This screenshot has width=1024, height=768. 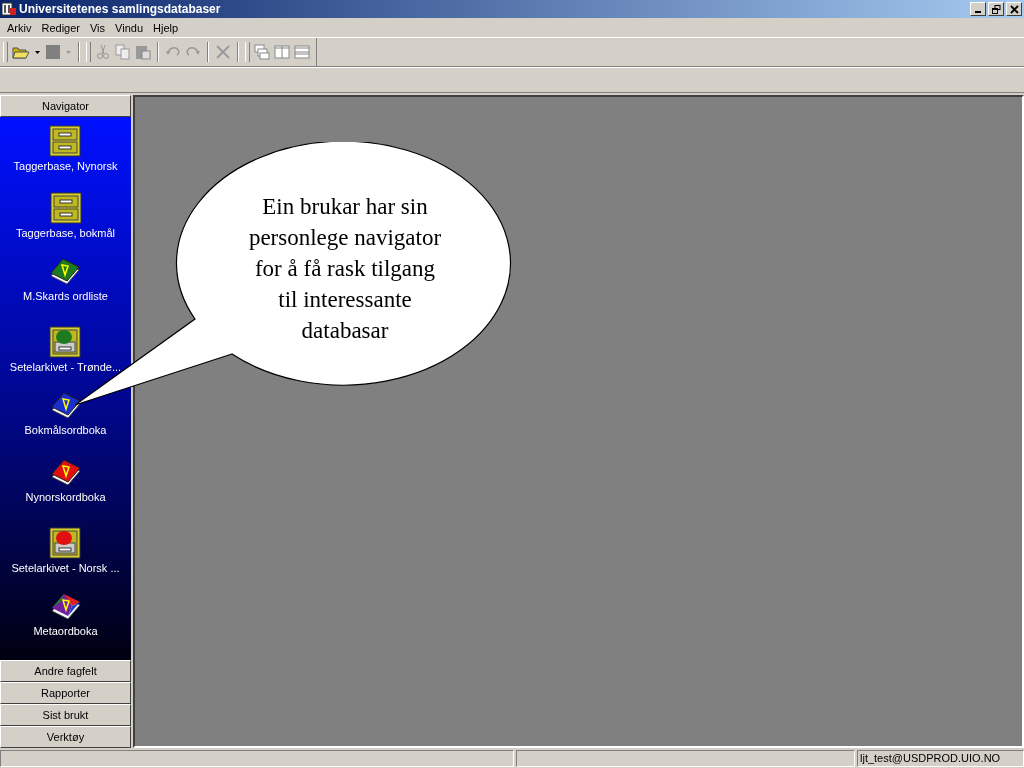 What do you see at coordinates (65, 166) in the screenshot?
I see `navigator-item-label: Taggerbase, Nynorsk` at bounding box center [65, 166].